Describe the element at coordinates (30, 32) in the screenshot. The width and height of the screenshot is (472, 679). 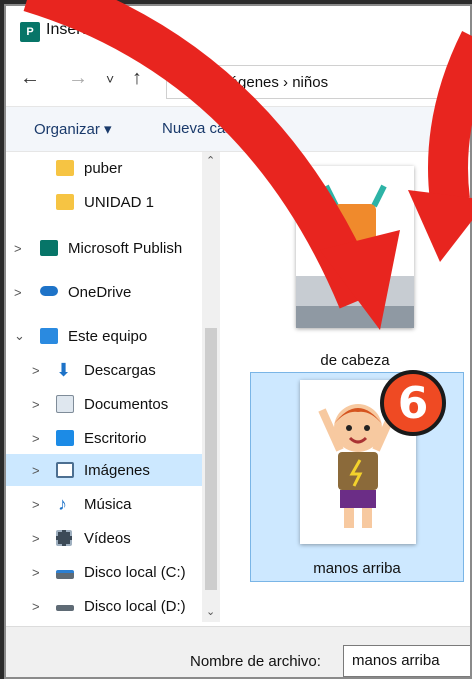
I see `publisher-app-icon: P` at that location.